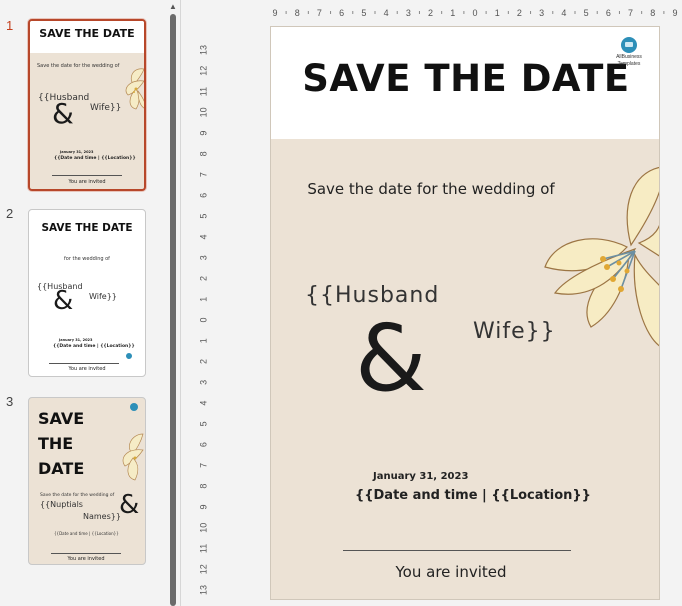 Image resolution: width=682 pixels, height=606 pixels. I want to click on scroll-up-icon: ▲, so click(173, 6).